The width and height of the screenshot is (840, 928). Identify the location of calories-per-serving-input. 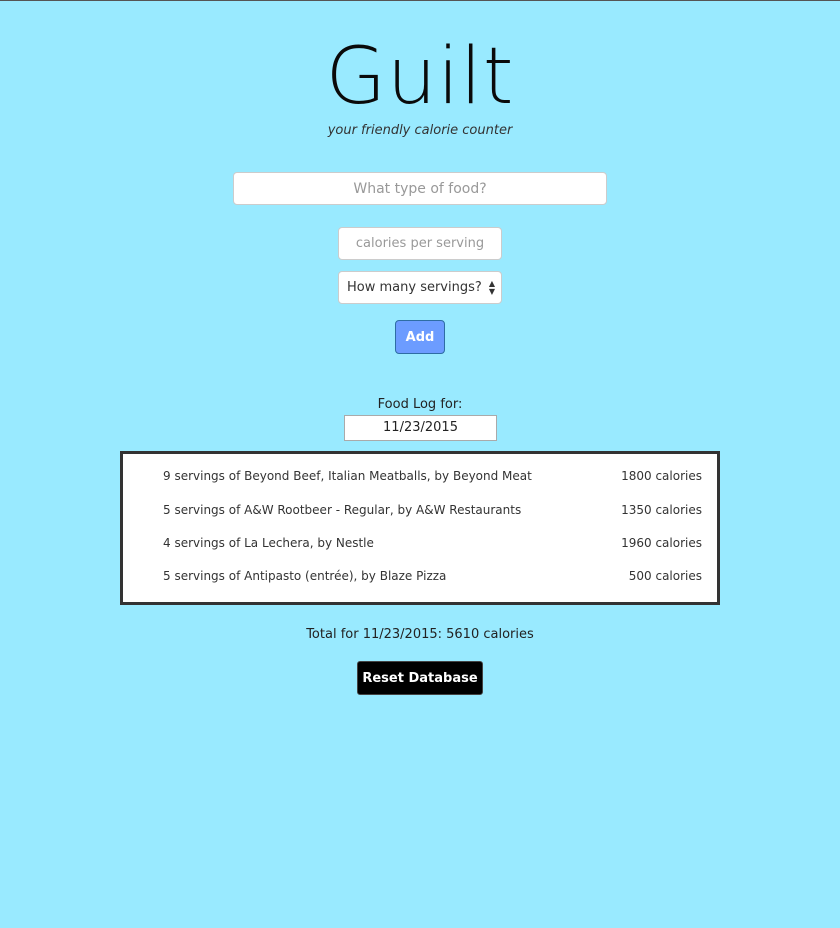
(420, 243).